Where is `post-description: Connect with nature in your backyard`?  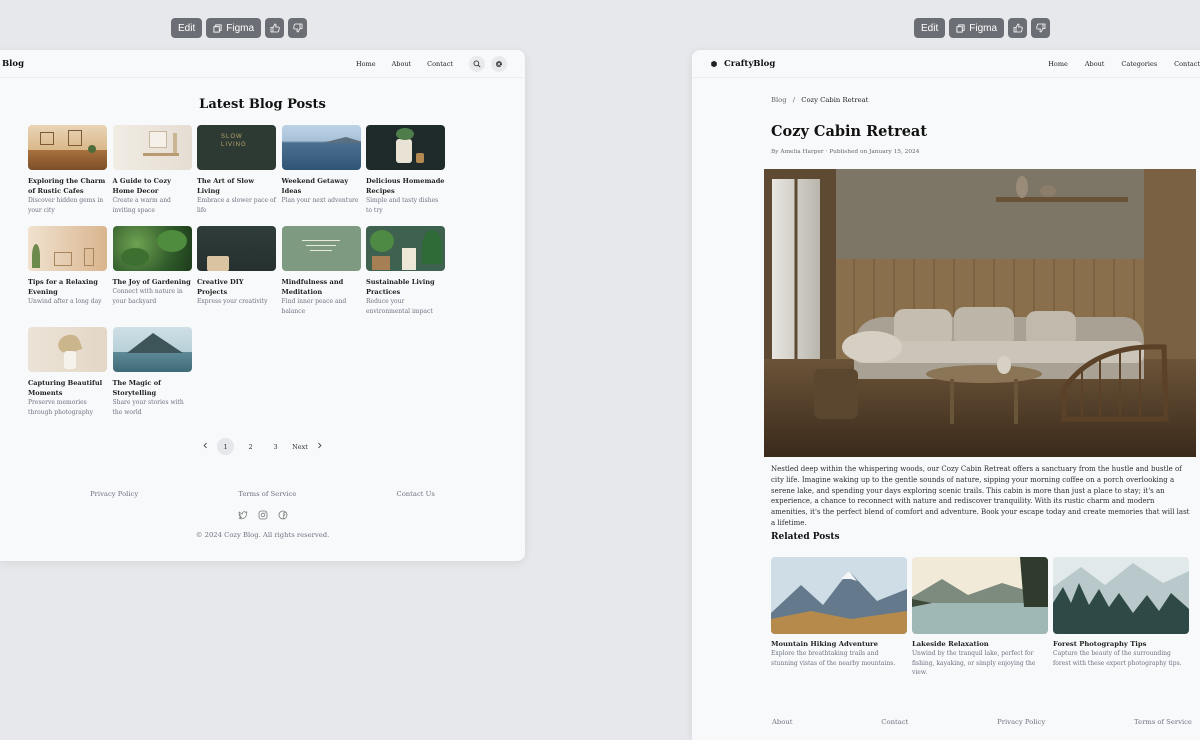 post-description: Connect with nature in your backyard is located at coordinates (147, 296).